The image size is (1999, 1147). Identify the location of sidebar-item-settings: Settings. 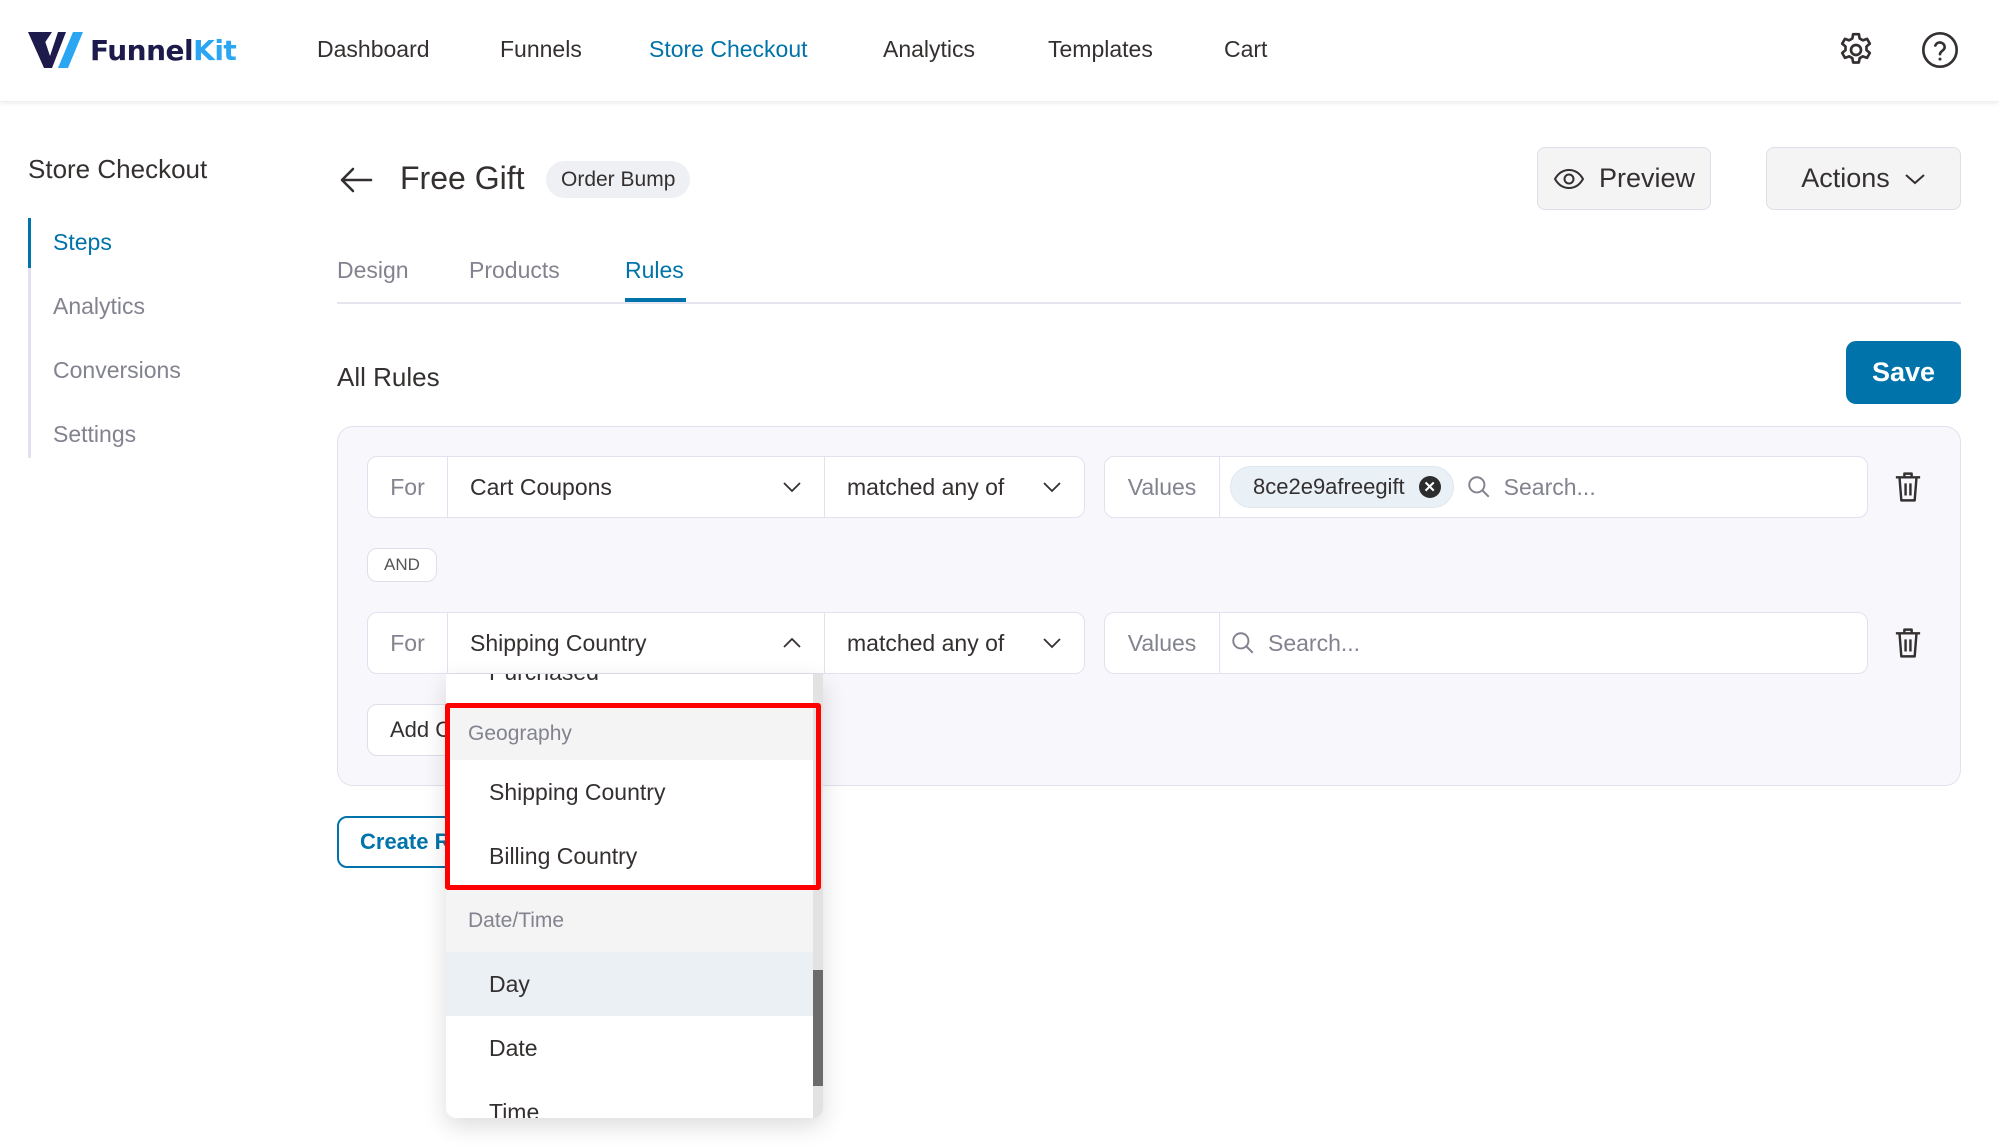
(94, 434).